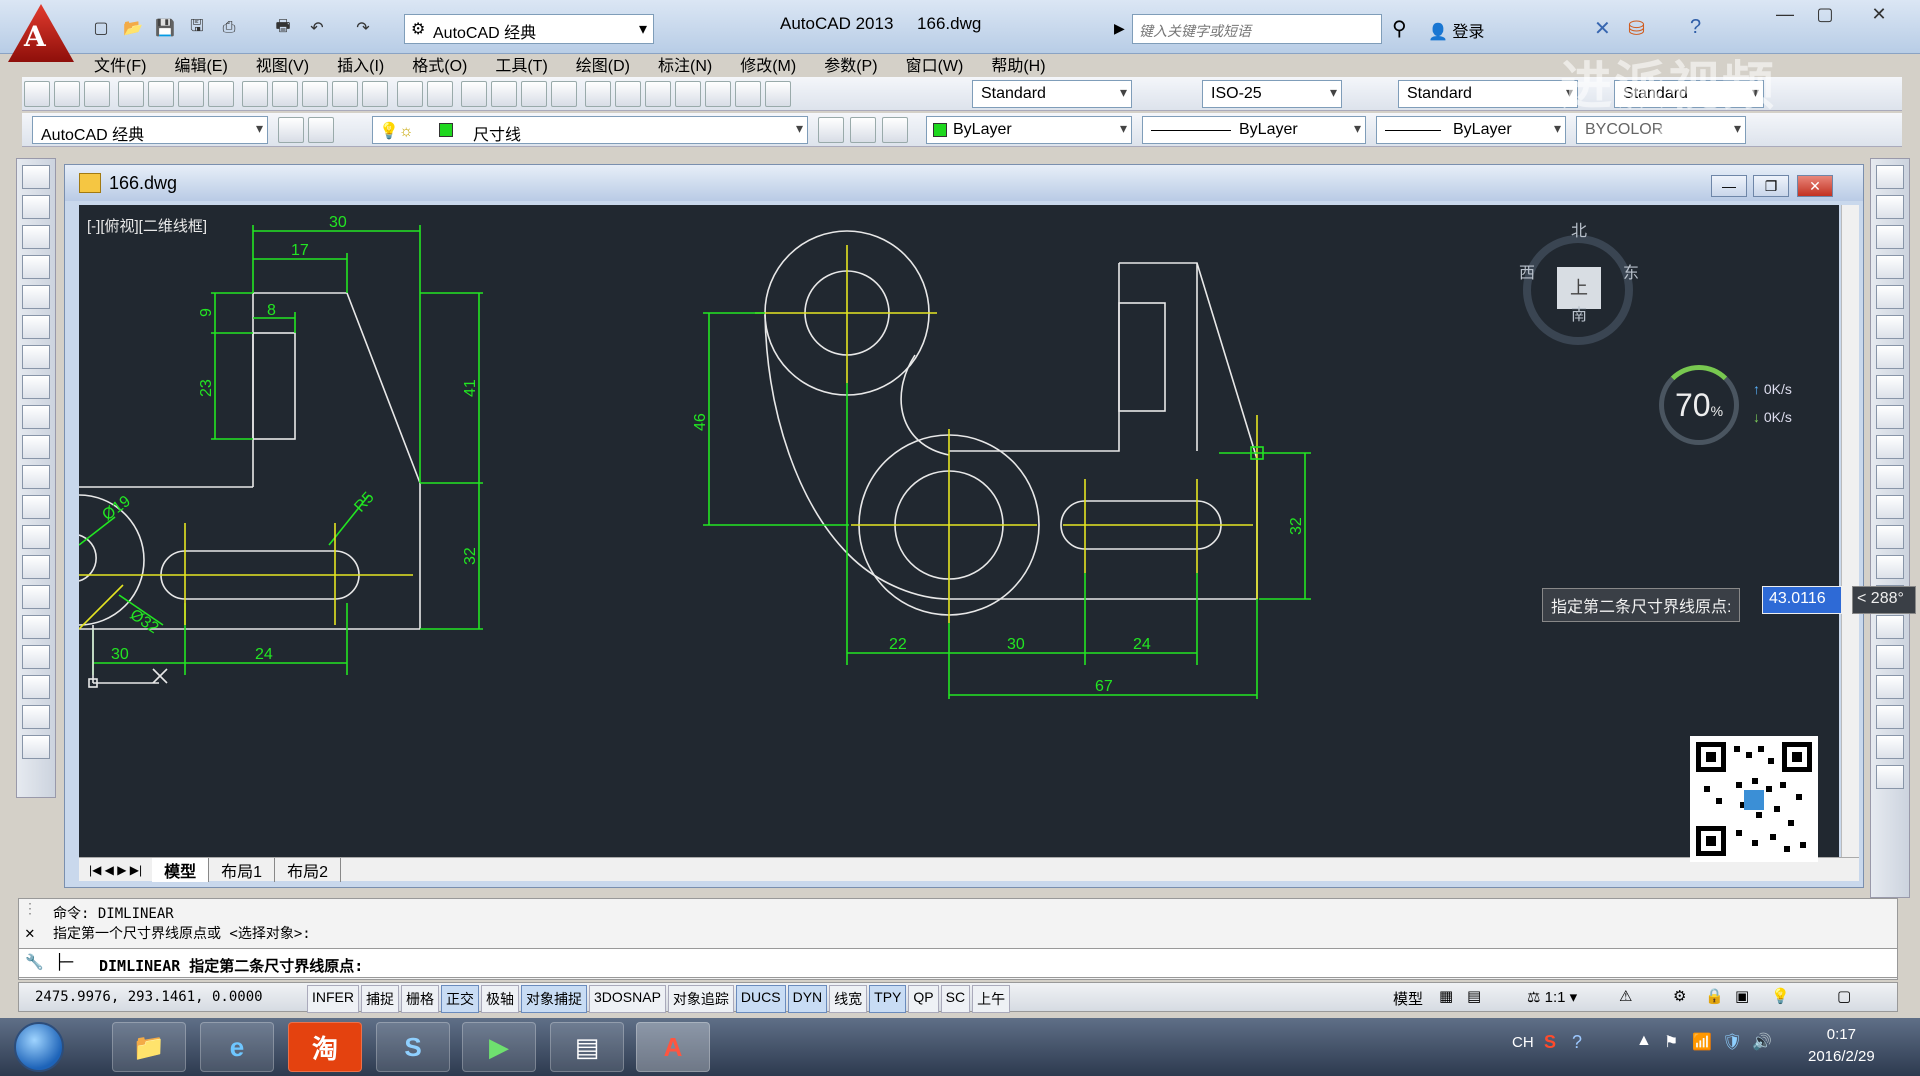  I want to click on menu-draw: 绘图(D), so click(603, 63).